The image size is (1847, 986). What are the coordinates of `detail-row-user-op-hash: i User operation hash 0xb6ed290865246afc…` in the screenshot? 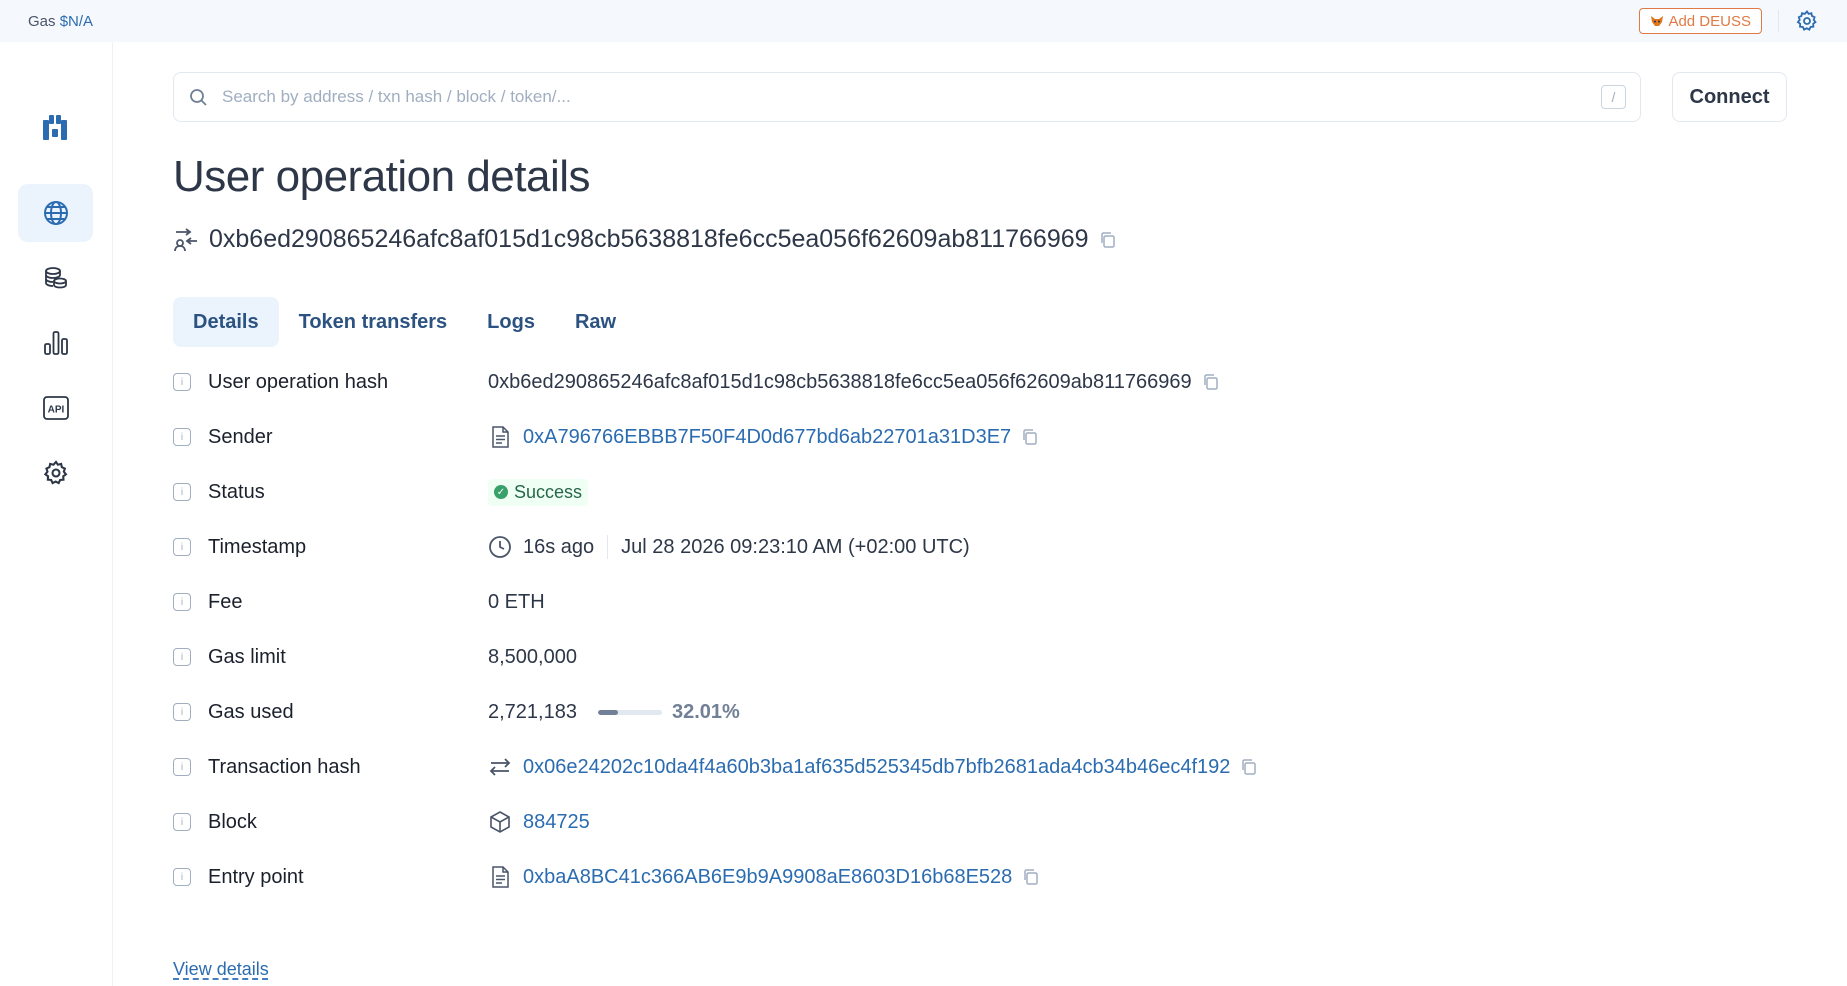 It's located at (973, 382).